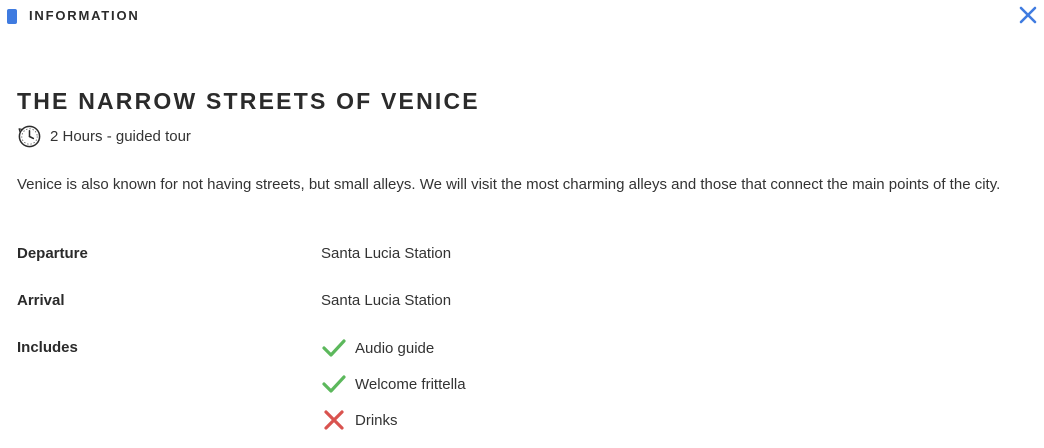 This screenshot has width=1044, height=448. Describe the element at coordinates (248, 101) in the screenshot. I see `tour-title: THE NARROW STREETS OF VENICE` at that location.